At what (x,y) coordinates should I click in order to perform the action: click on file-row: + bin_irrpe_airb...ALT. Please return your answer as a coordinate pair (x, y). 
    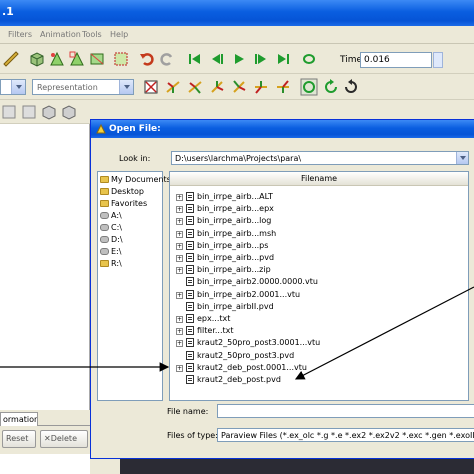
    Looking at the image, I should click on (224, 198).